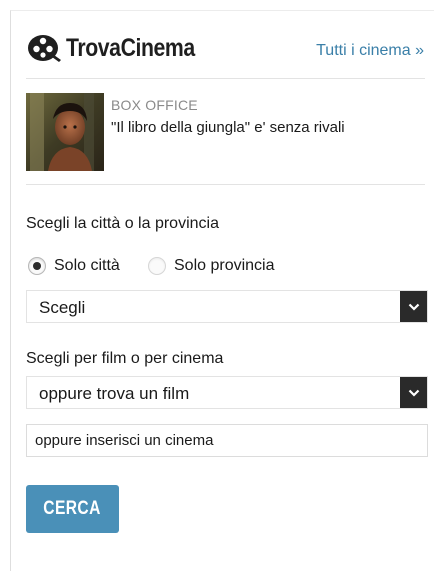 The width and height of the screenshot is (436, 571). Describe the element at coordinates (65, 132) in the screenshot. I see `news-thumbnail` at that location.